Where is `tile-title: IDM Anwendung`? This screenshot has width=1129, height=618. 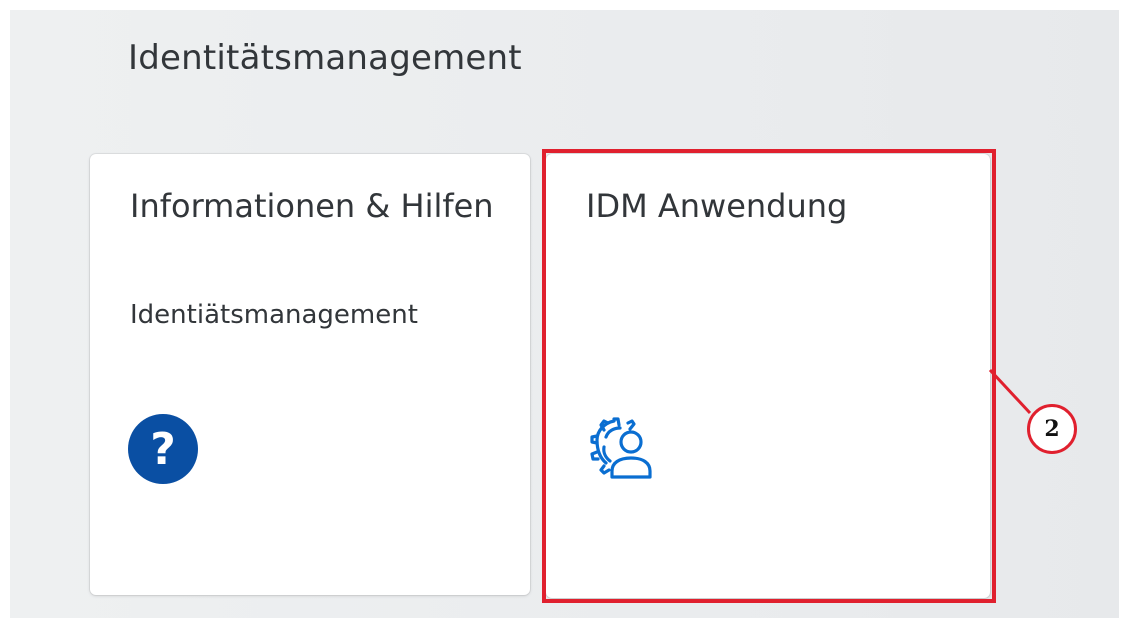 tile-title: IDM Anwendung is located at coordinates (717, 206).